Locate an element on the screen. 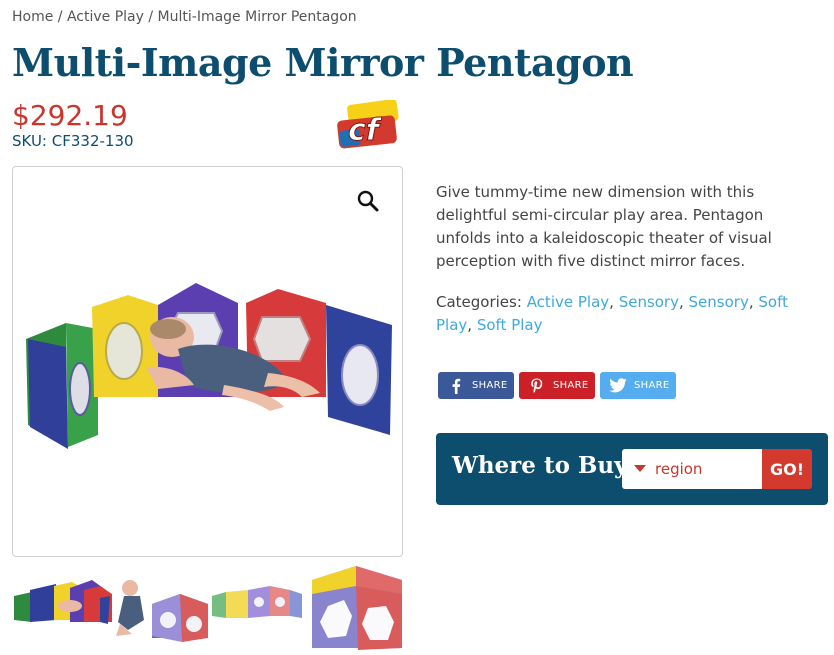 The image size is (834, 655). where-to-buy-panel: Where to Buy region GO! is located at coordinates (632, 469).